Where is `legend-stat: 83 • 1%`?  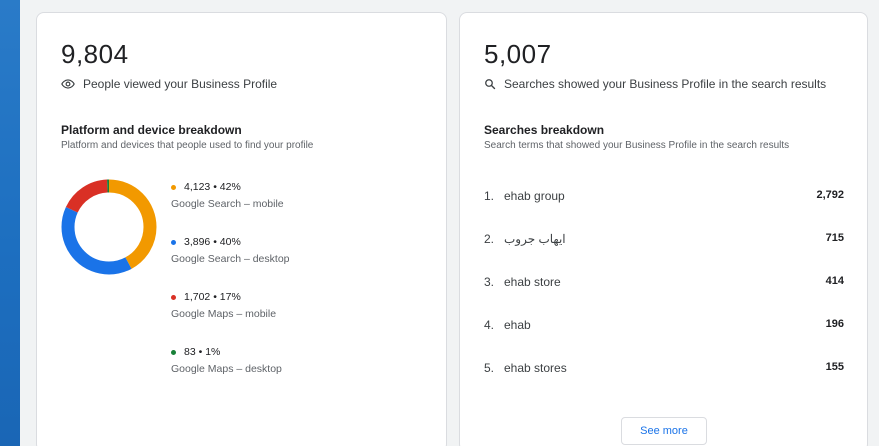 legend-stat: 83 • 1% is located at coordinates (202, 352).